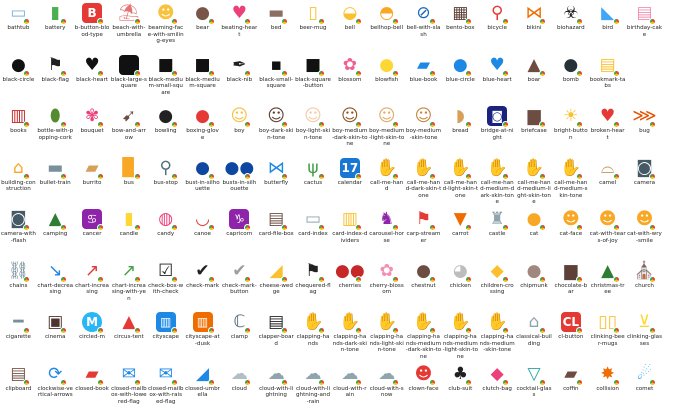 The height and width of the screenshot is (412, 700). What do you see at coordinates (313, 335) in the screenshot?
I see `emoji-cell: ✋ clapping-hands` at bounding box center [313, 335].